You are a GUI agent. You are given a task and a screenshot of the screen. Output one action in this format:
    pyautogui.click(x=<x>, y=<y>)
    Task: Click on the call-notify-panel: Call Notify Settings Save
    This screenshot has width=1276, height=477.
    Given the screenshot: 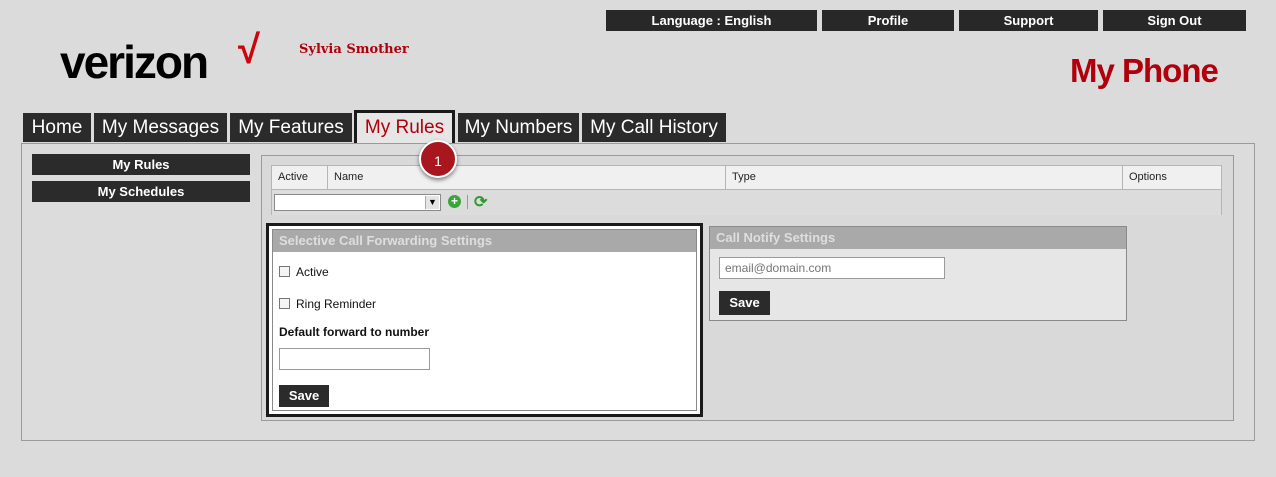 What is the action you would take?
    pyautogui.click(x=918, y=273)
    